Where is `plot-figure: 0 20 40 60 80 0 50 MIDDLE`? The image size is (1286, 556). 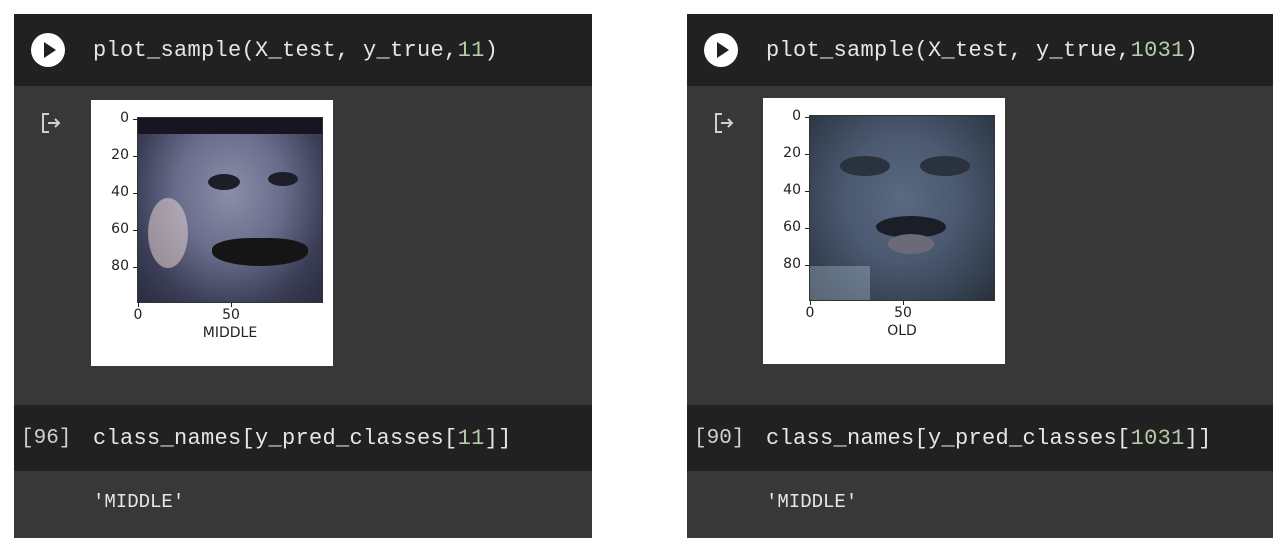
plot-figure: 0 20 40 60 80 0 50 MIDDLE is located at coordinates (212, 233).